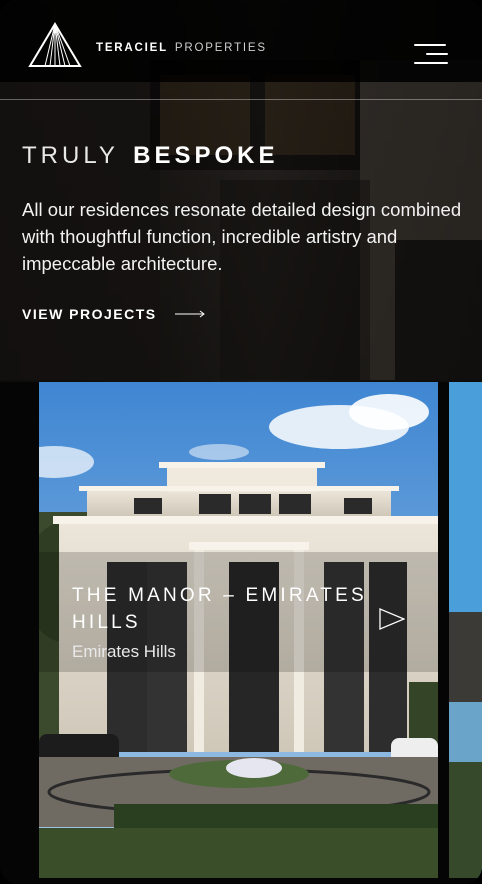  I want to click on brand-name: TERACIEL PROPERTIES, so click(181, 48).